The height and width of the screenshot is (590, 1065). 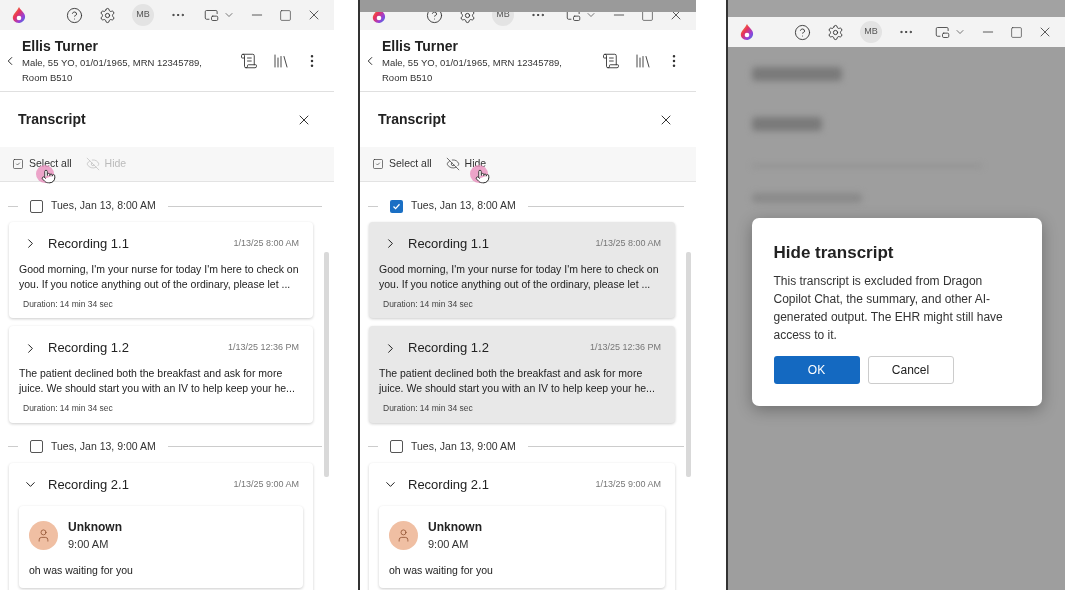 What do you see at coordinates (787, 124) in the screenshot?
I see `blurred-content` at bounding box center [787, 124].